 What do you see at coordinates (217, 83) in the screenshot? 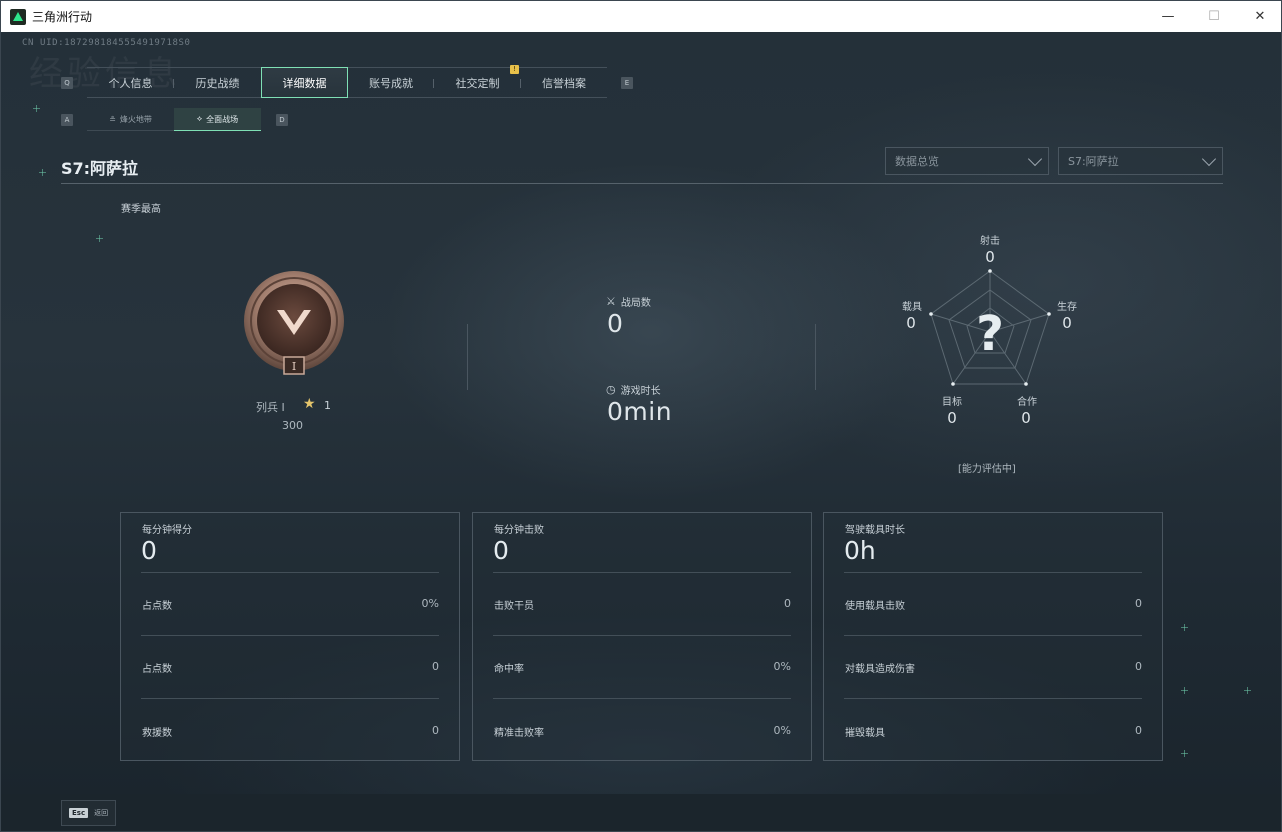
I see `tab-history: 历史战绩` at bounding box center [217, 83].